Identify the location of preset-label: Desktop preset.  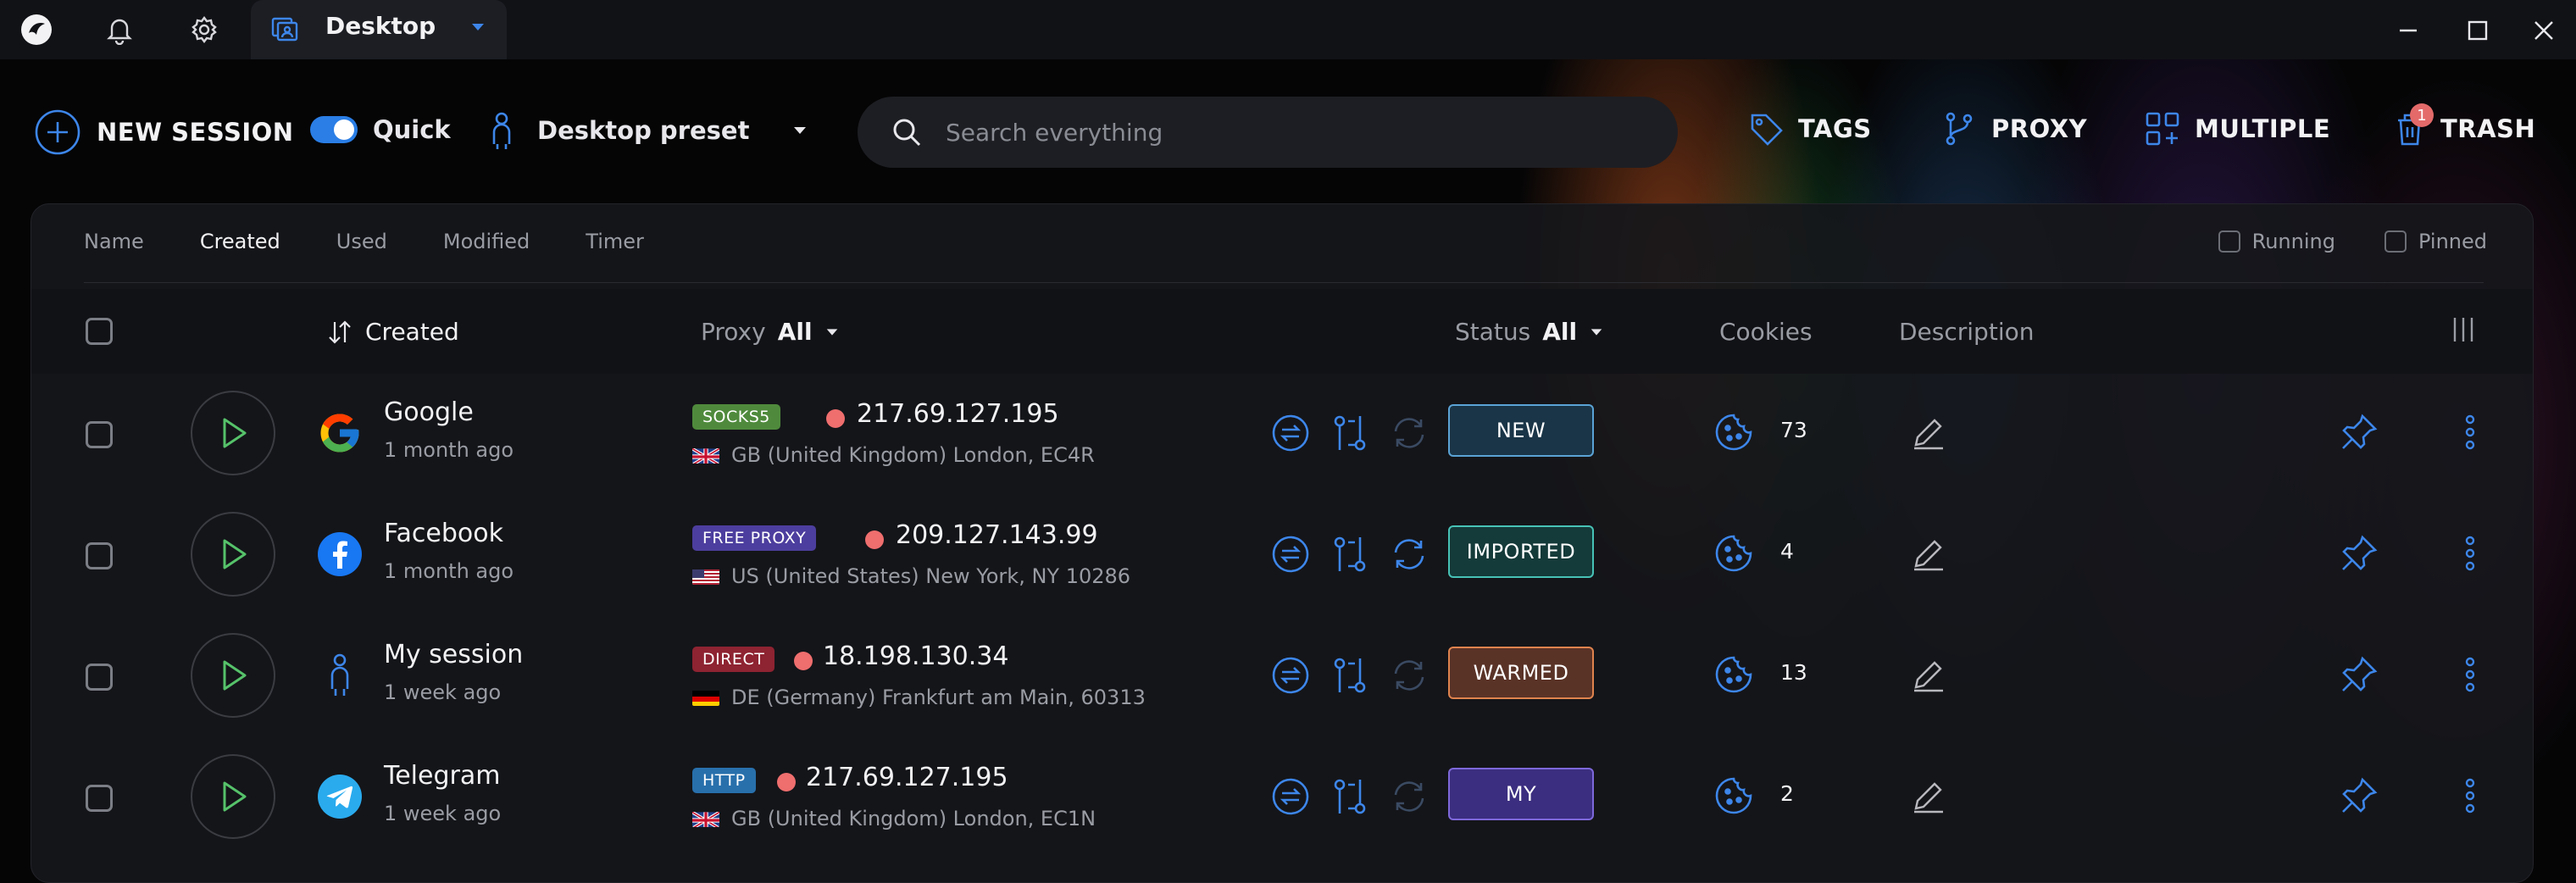
(643, 130).